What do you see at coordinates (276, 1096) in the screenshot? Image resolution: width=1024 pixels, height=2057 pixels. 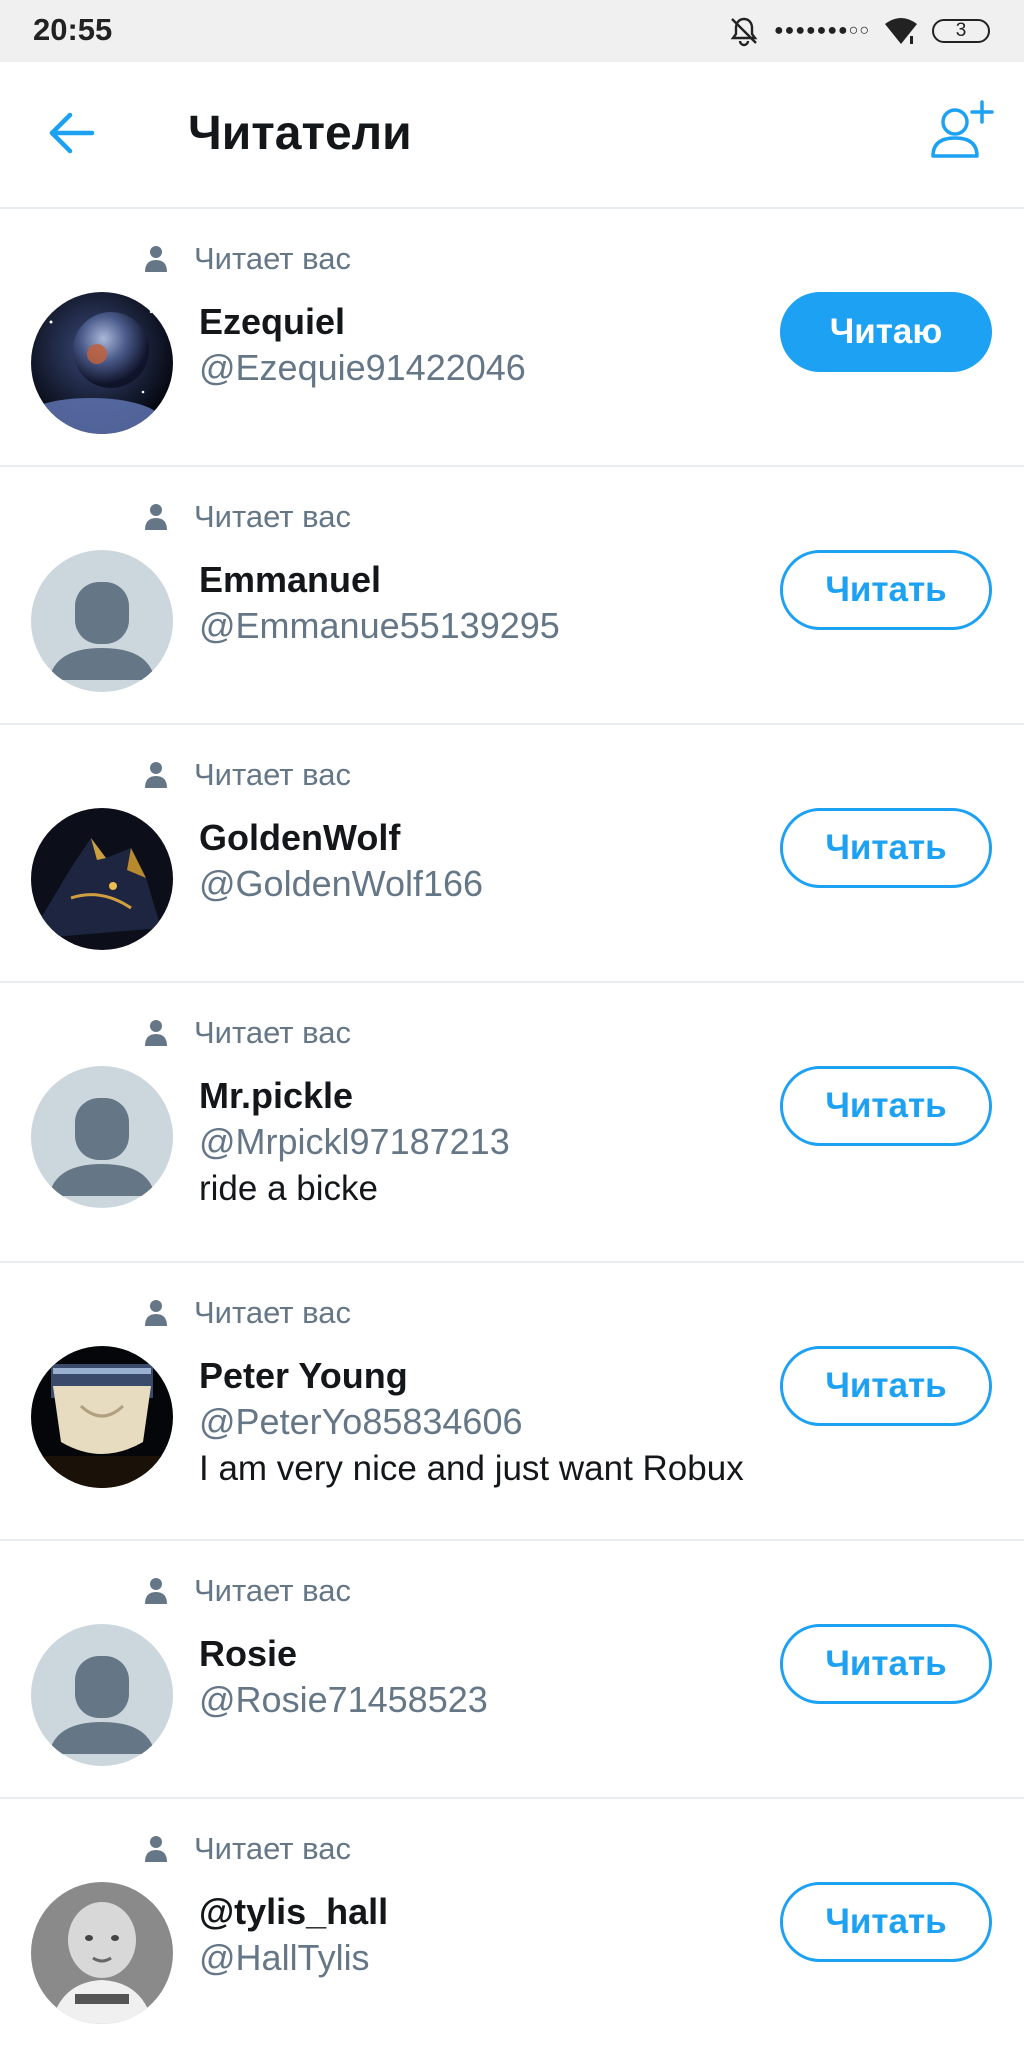 I see `user-name: Mr.pickle` at bounding box center [276, 1096].